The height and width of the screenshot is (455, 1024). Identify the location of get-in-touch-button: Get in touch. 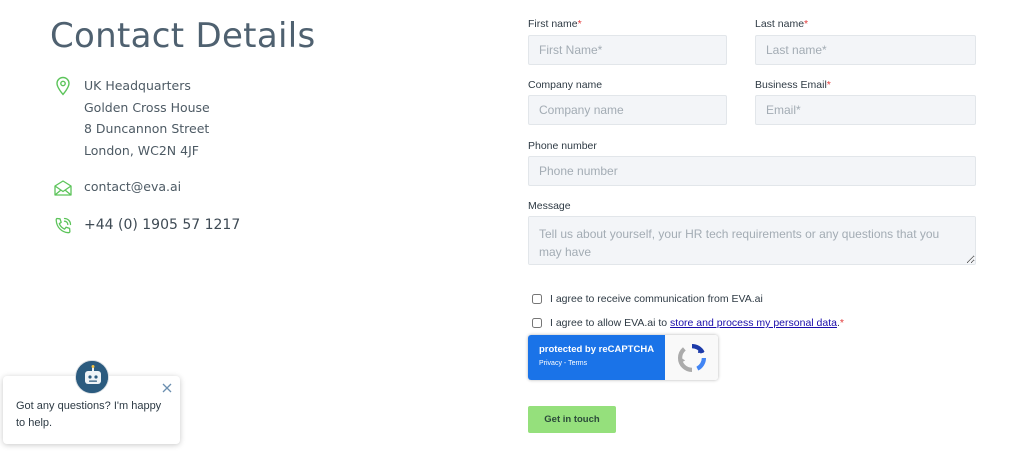
(572, 419).